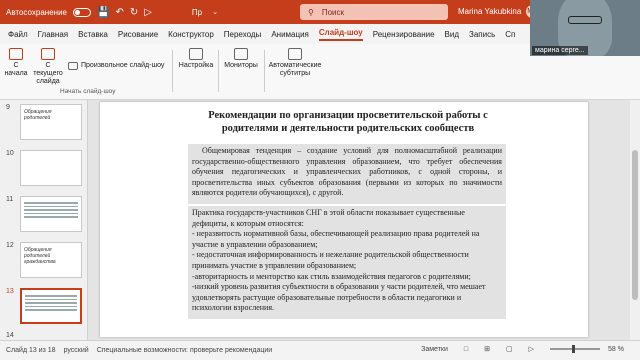 This screenshot has height=360, width=640. I want to click on tab-animations: Анимация, so click(290, 34).